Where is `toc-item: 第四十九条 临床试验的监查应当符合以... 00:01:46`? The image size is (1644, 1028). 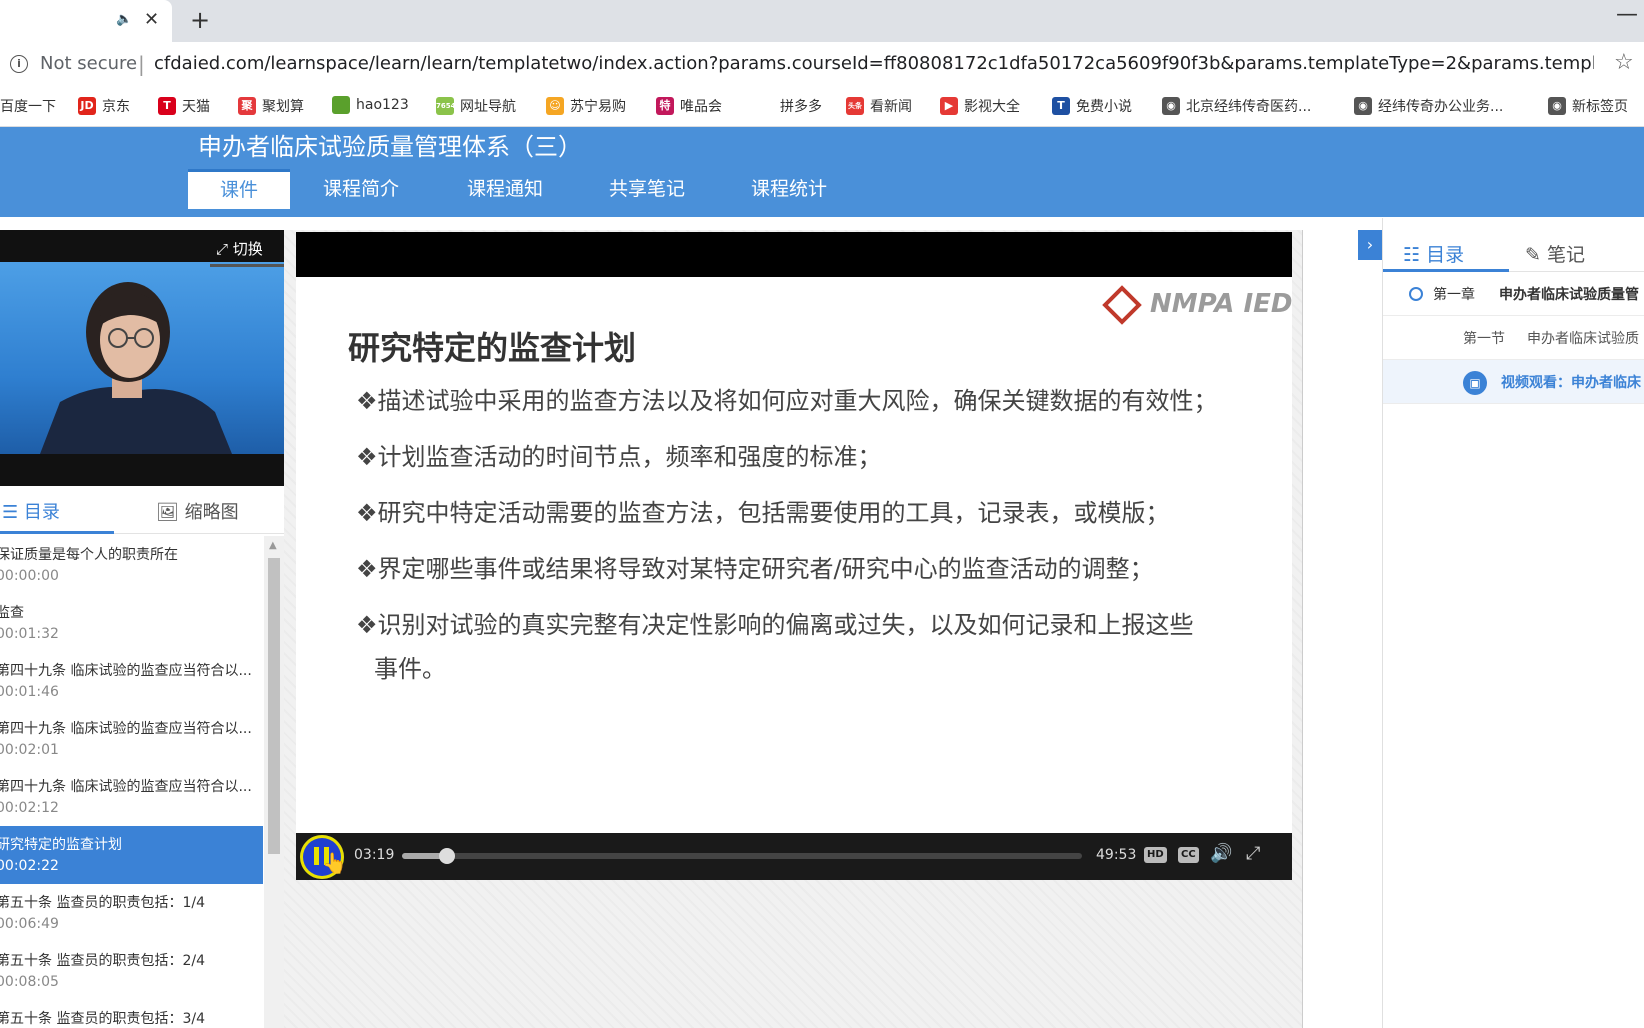
toc-item: 第四十九条 临床试验的监查应当符合以... 00:01:46 is located at coordinates (131, 681).